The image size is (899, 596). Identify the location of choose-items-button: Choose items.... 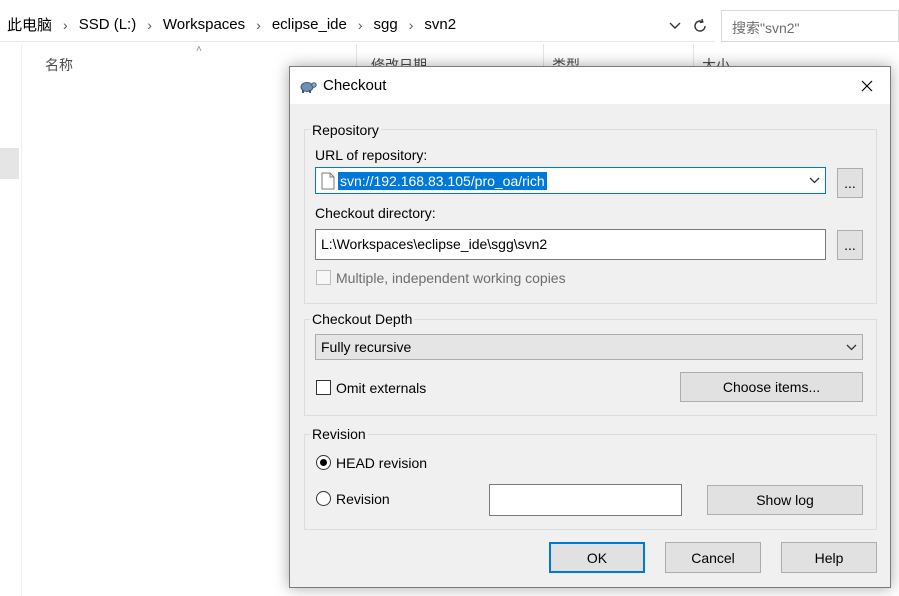
(771, 387).